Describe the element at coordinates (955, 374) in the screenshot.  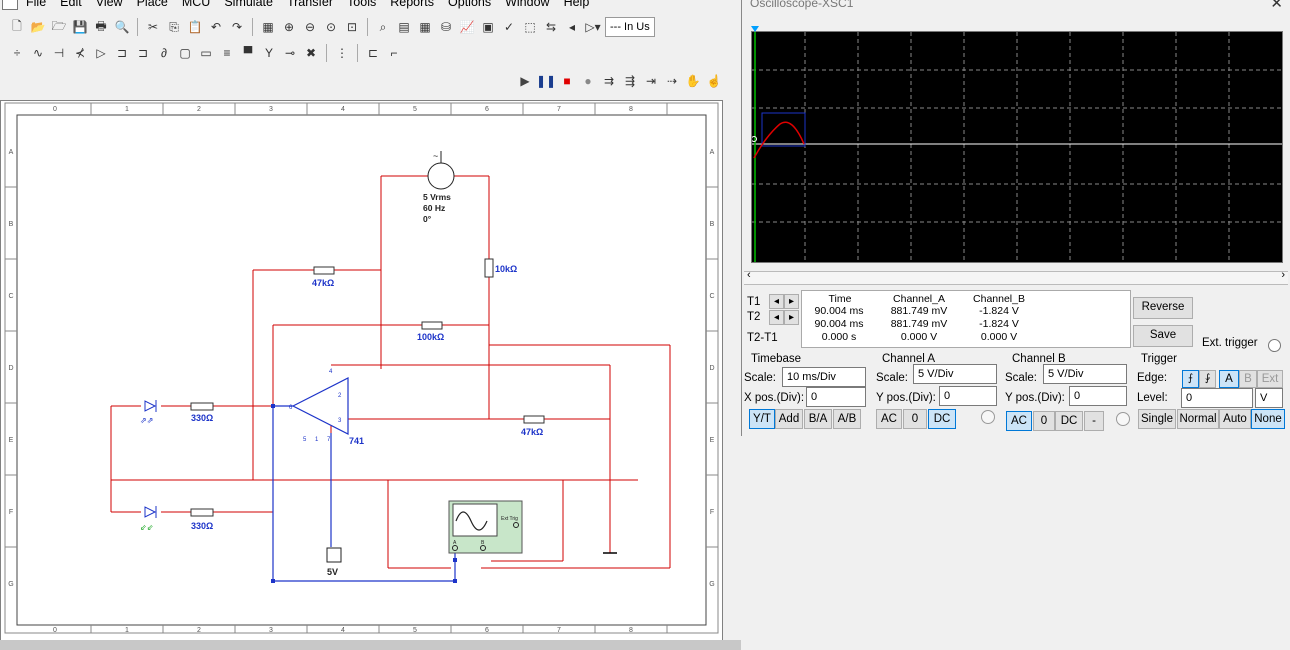
I see `channel-a-scale-field: 5 V/Div` at that location.